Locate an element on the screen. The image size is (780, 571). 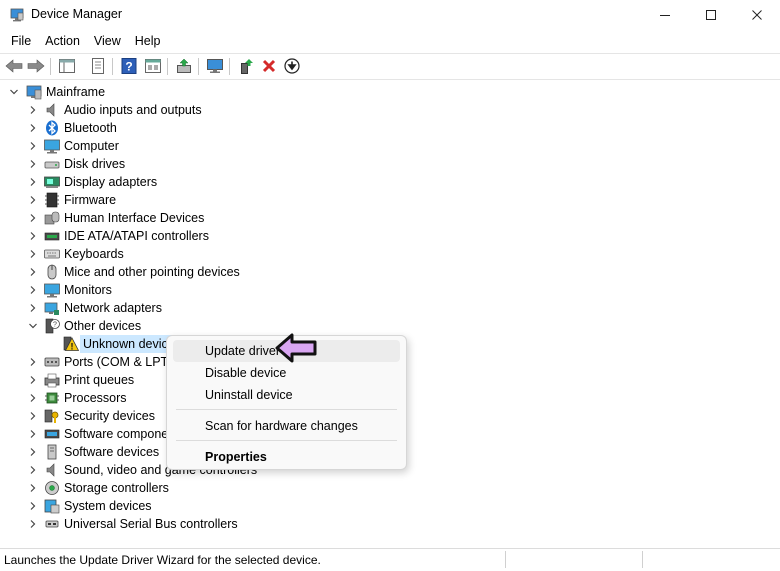
tree-item-label: Print queues is located at coordinates (99, 380).